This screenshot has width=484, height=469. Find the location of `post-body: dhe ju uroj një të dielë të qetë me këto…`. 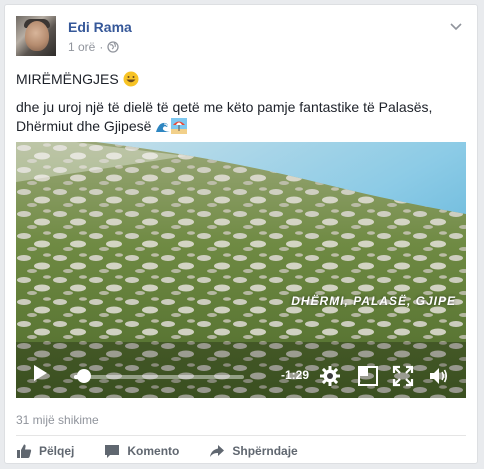

post-body: dhe ju uroj një të dielë të qetë me këto… is located at coordinates (224, 116).